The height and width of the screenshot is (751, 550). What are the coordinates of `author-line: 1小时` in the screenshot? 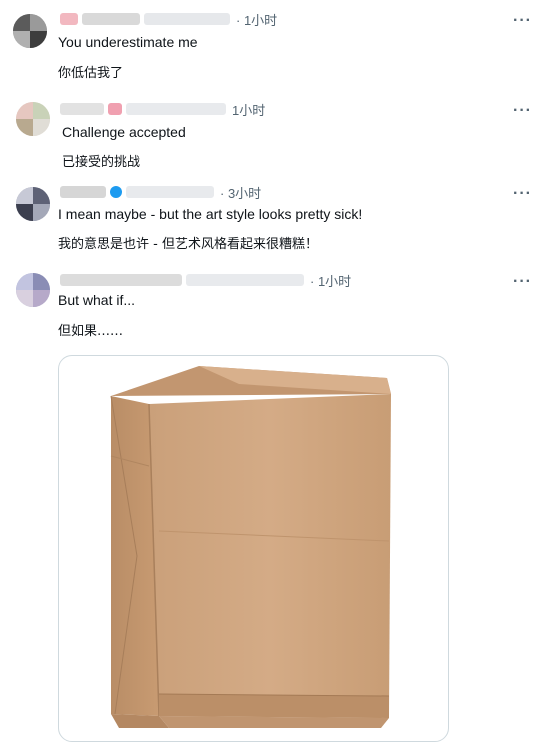 It's located at (162, 109).